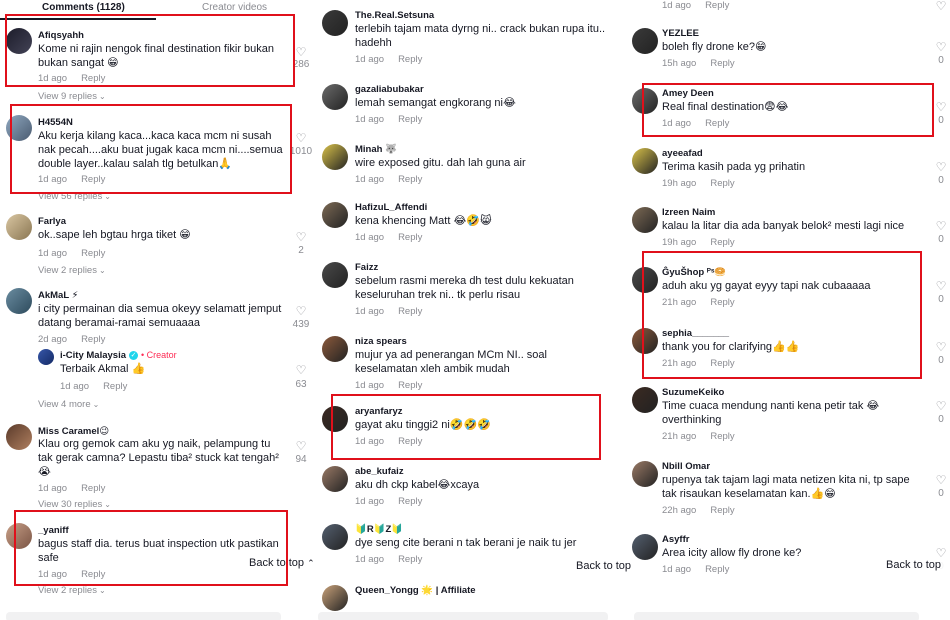  I want to click on comment-username: The.Real.Setsuna, so click(394, 15).